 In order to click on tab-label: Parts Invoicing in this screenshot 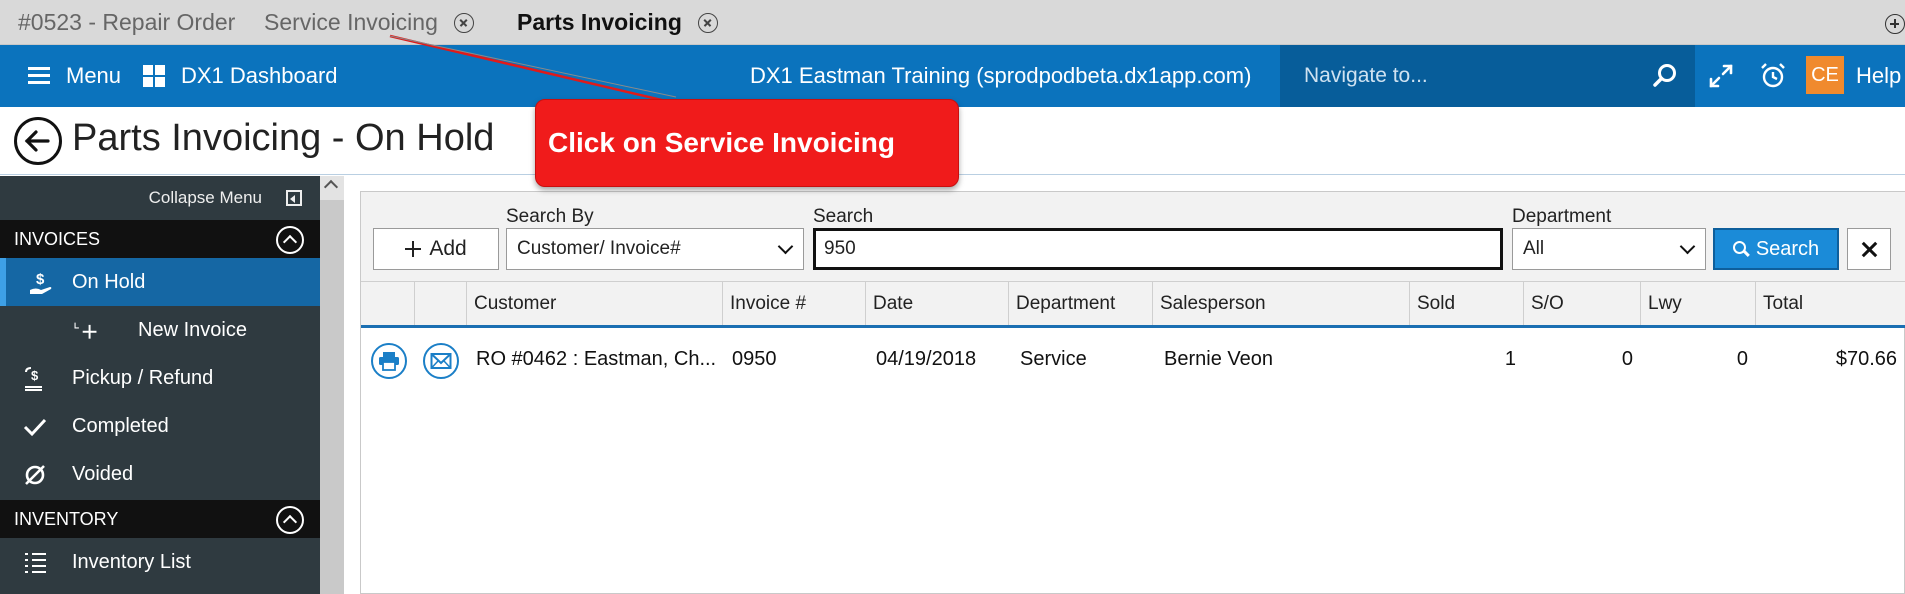, I will do `click(599, 22)`.